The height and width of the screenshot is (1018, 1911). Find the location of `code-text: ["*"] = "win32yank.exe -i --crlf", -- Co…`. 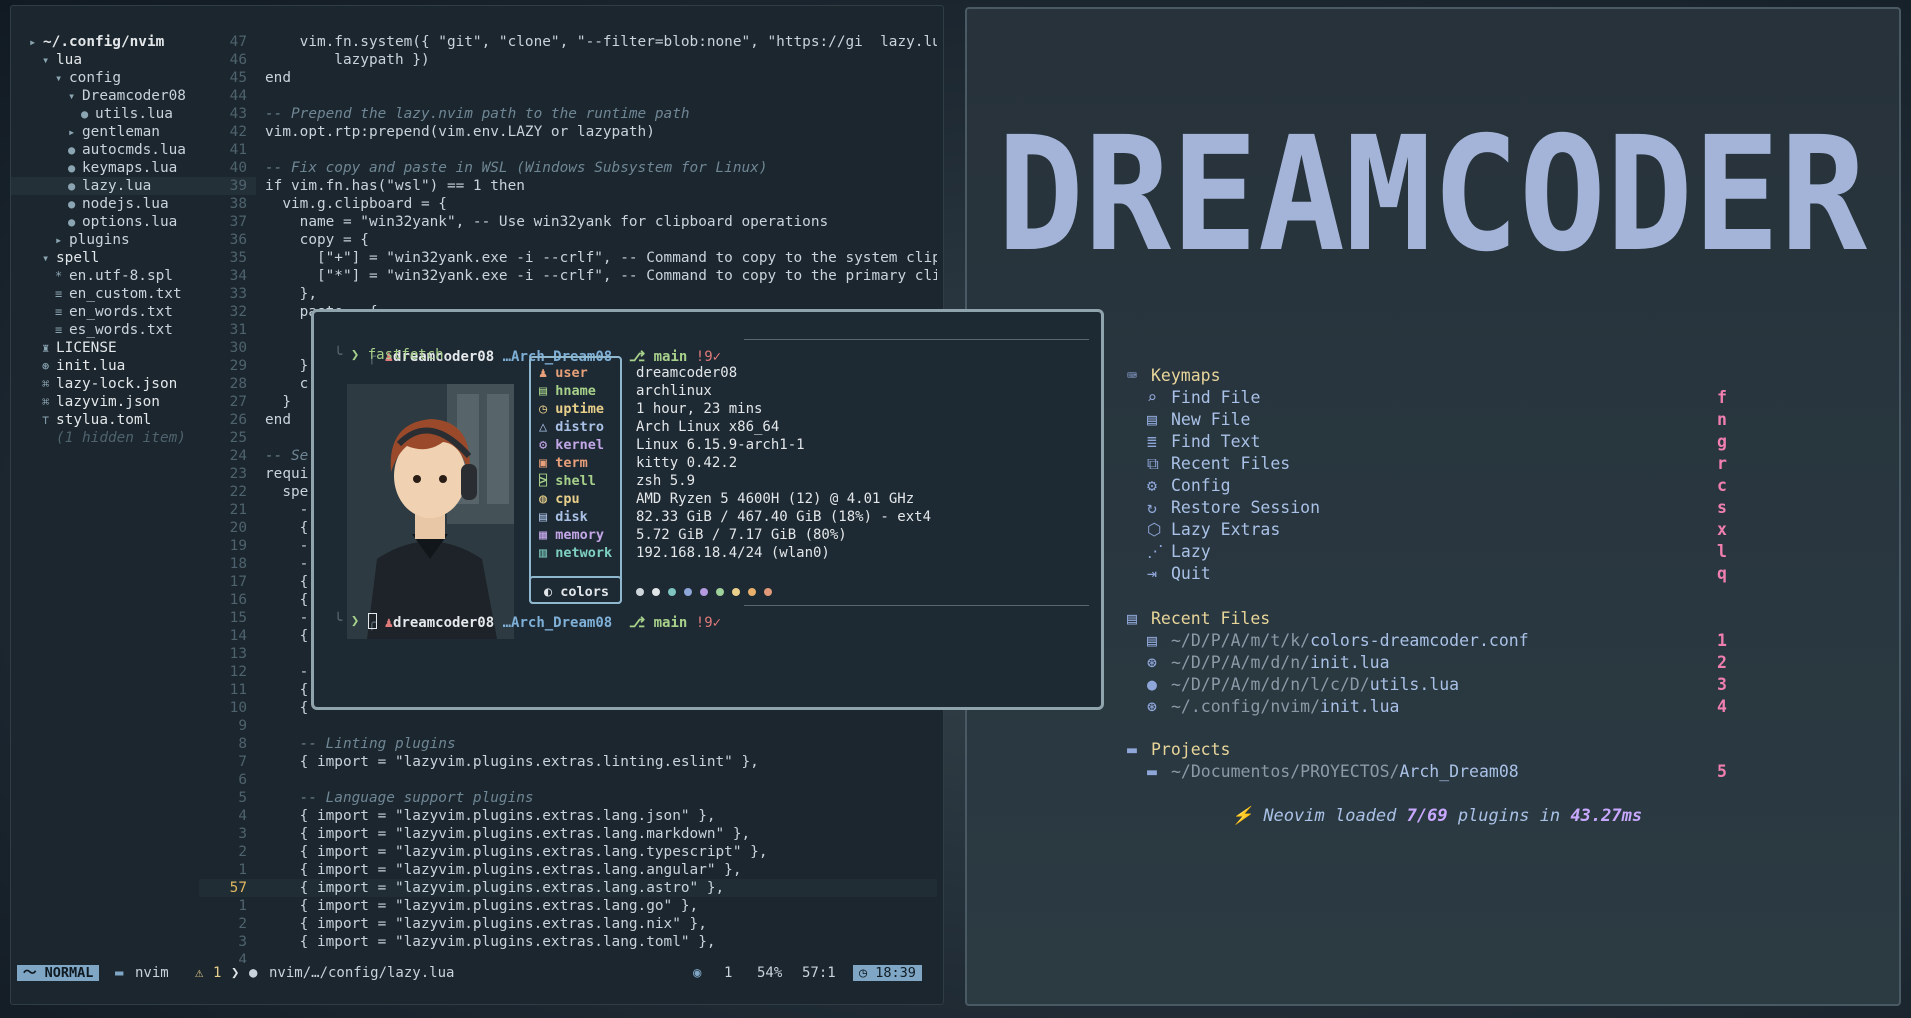

code-text: ["*"] = "win32yank.exe -i --crlf", -- Co… is located at coordinates (601, 276).